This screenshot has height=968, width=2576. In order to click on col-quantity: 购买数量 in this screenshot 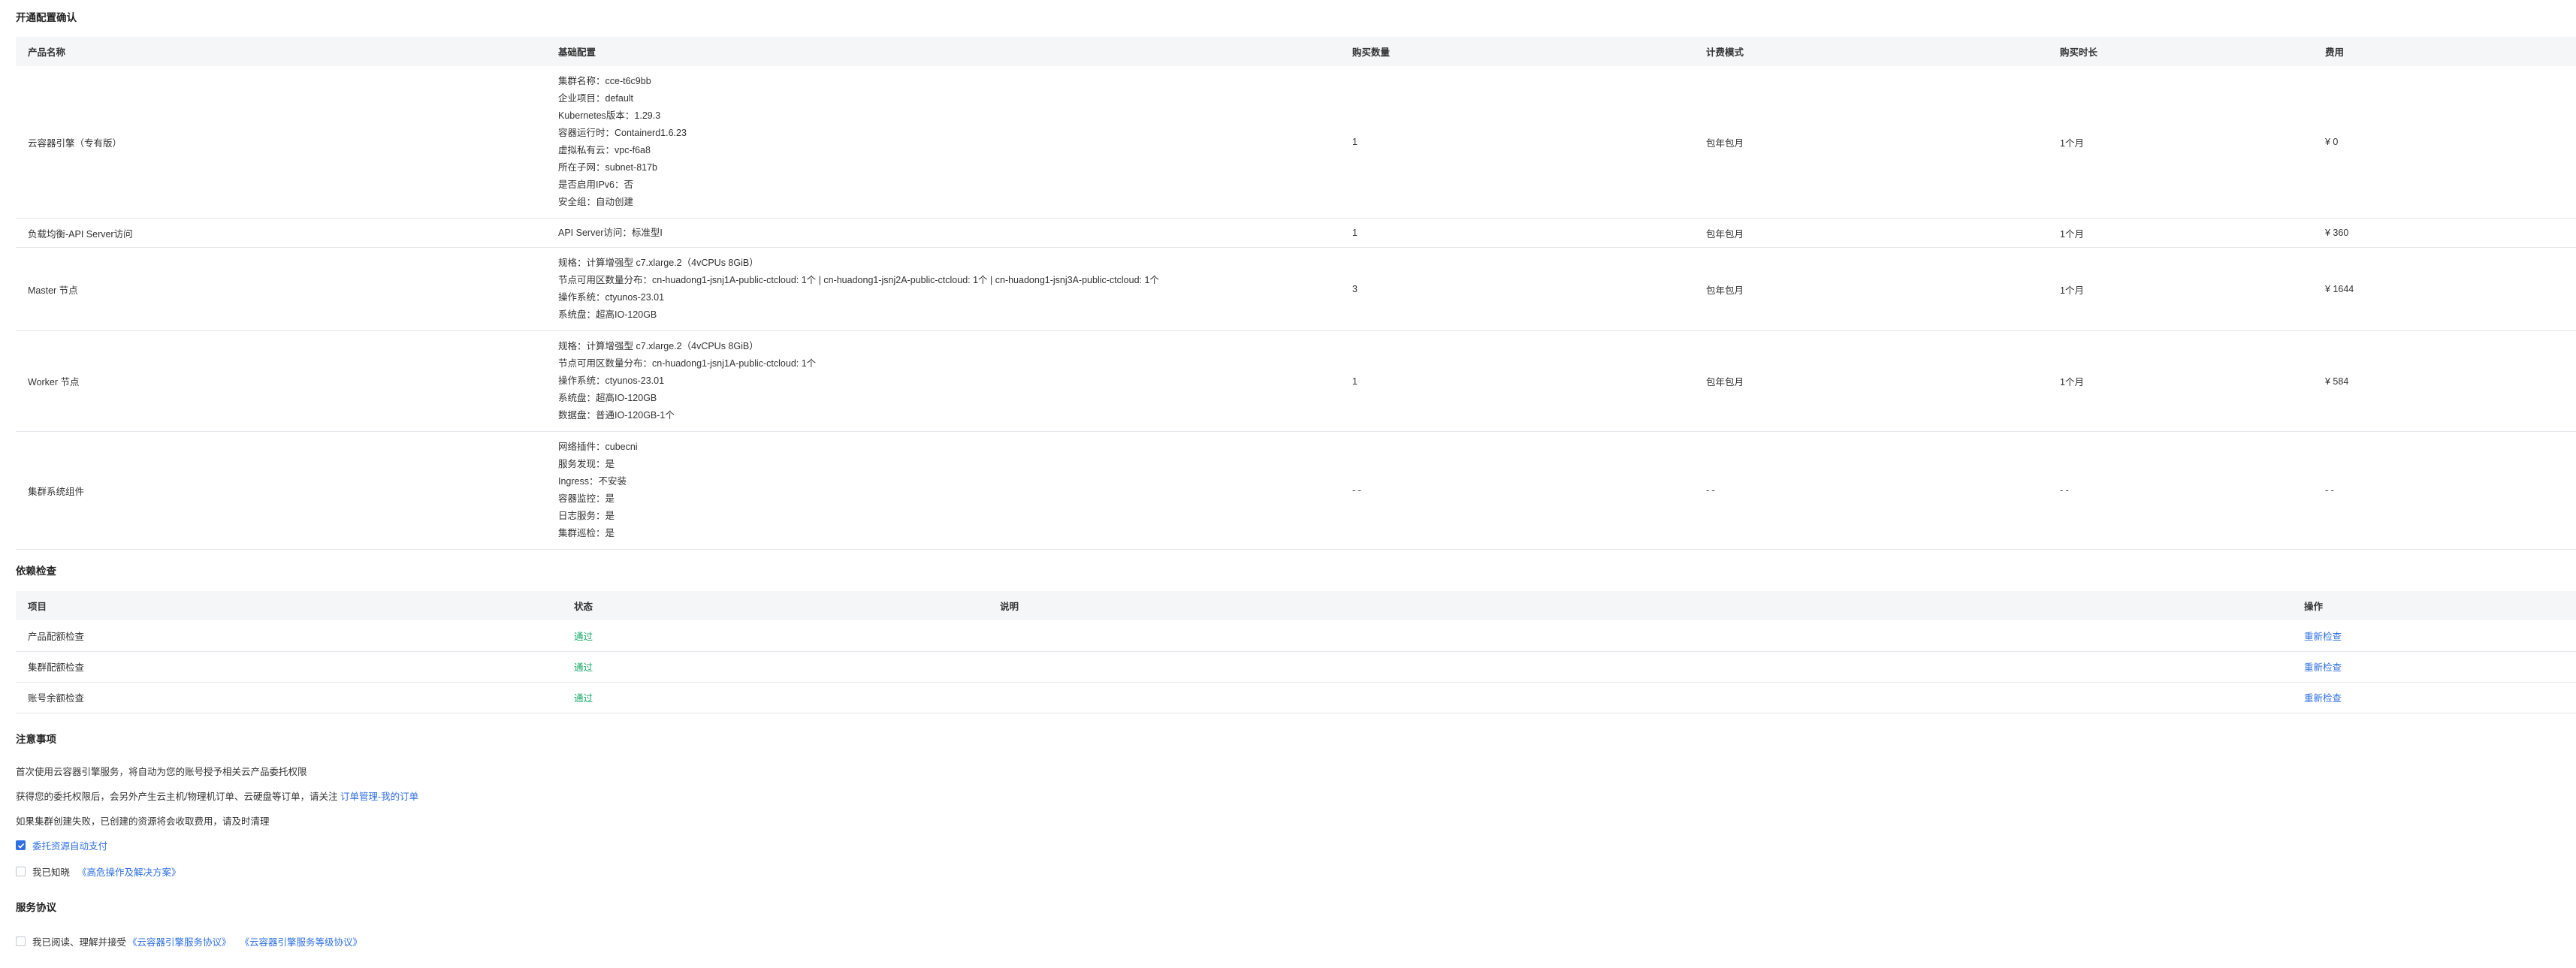, I will do `click(1517, 51)`.